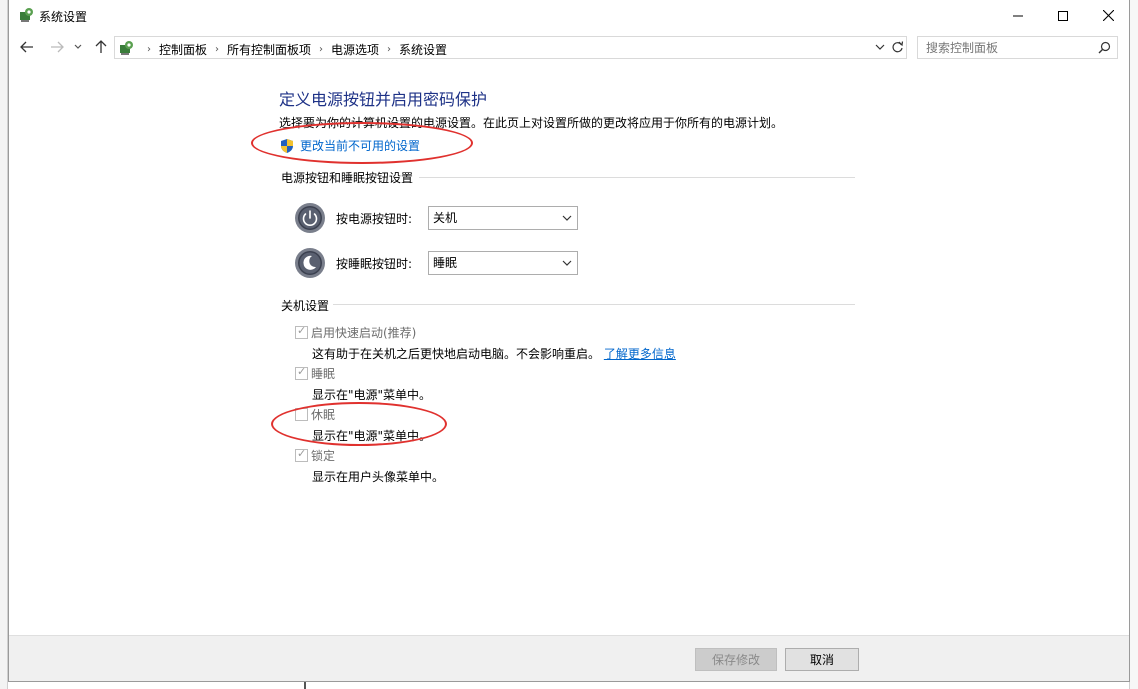  Describe the element at coordinates (1104, 47) in the screenshot. I see `search-icon` at that location.